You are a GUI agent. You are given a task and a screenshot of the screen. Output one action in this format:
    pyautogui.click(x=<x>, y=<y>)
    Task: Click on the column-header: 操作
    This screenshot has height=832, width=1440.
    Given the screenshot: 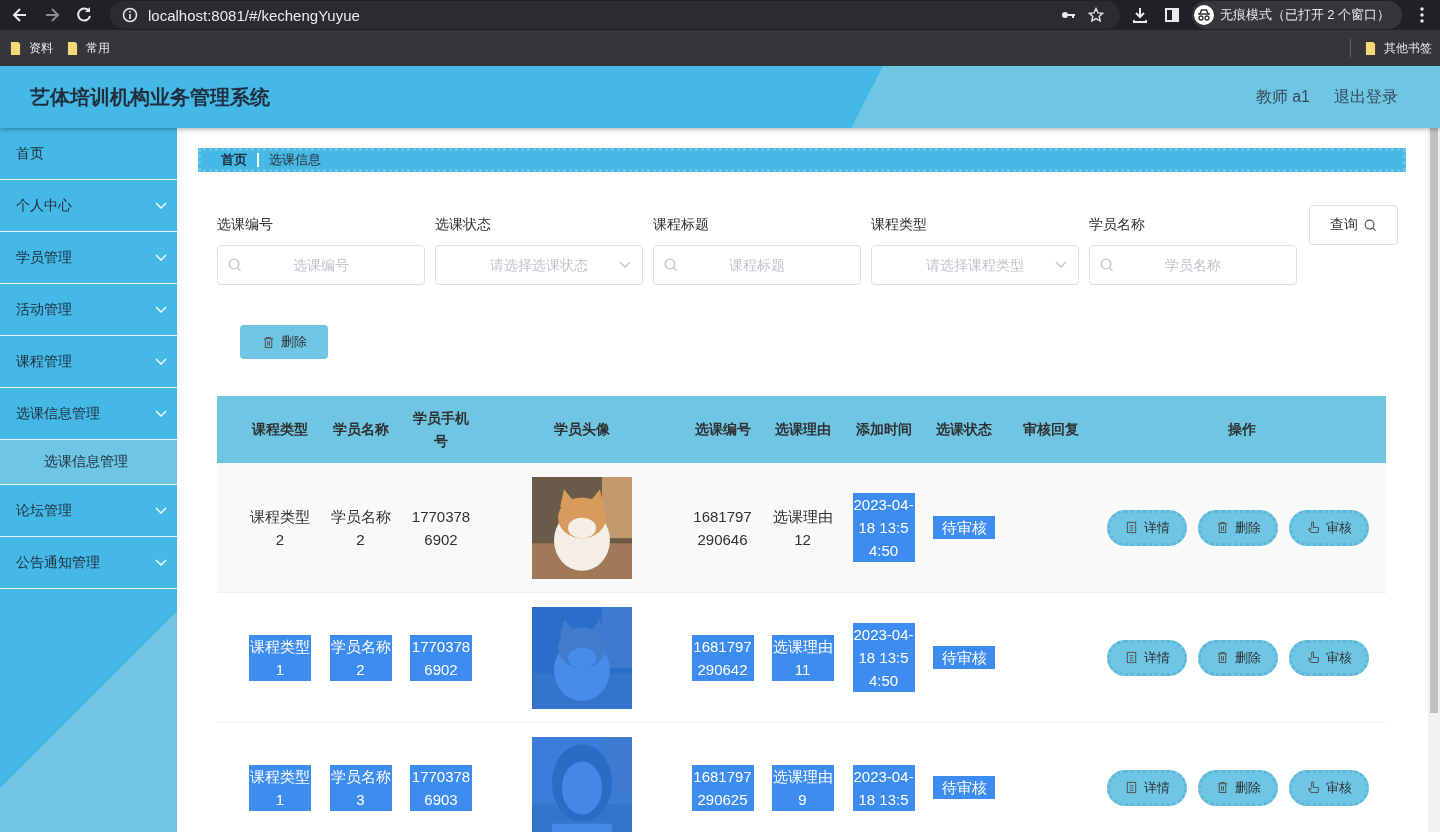 What is the action you would take?
    pyautogui.click(x=1242, y=429)
    